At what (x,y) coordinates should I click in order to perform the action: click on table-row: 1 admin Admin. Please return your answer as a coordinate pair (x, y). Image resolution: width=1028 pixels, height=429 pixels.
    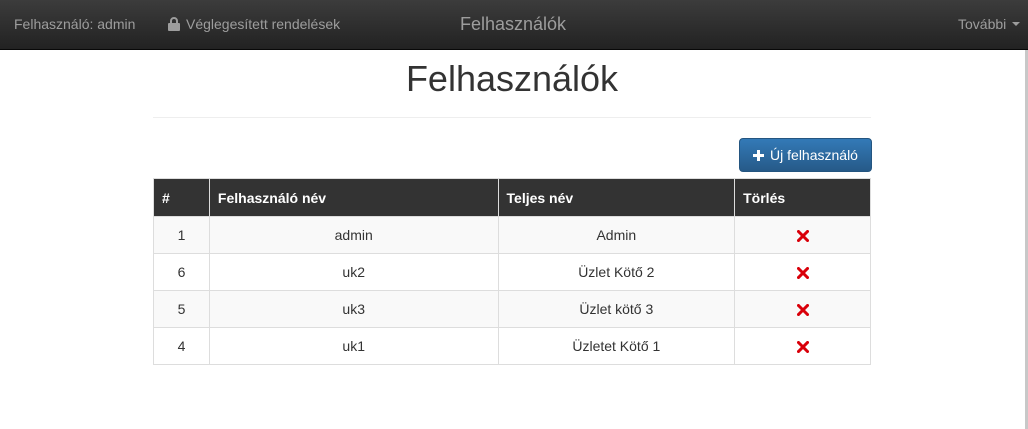
    Looking at the image, I should click on (512, 235).